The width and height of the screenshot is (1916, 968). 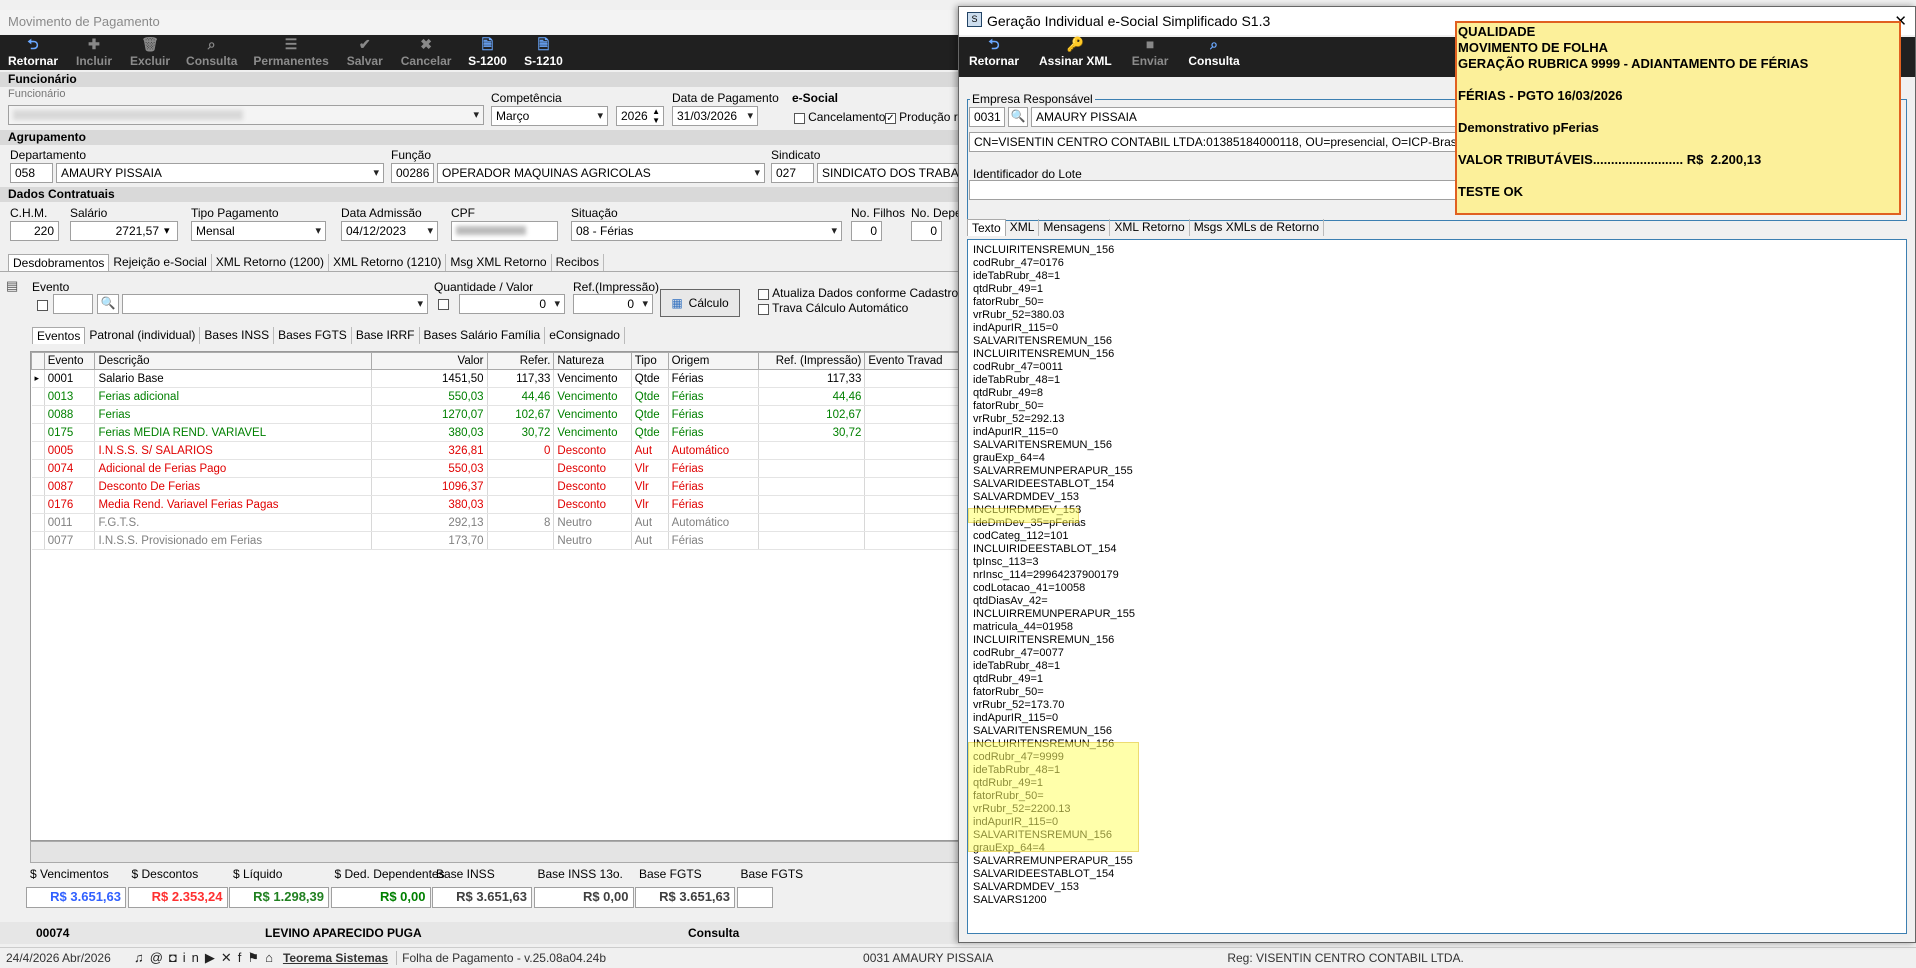 I want to click on grid-header-cell: Refer., so click(x=520, y=361).